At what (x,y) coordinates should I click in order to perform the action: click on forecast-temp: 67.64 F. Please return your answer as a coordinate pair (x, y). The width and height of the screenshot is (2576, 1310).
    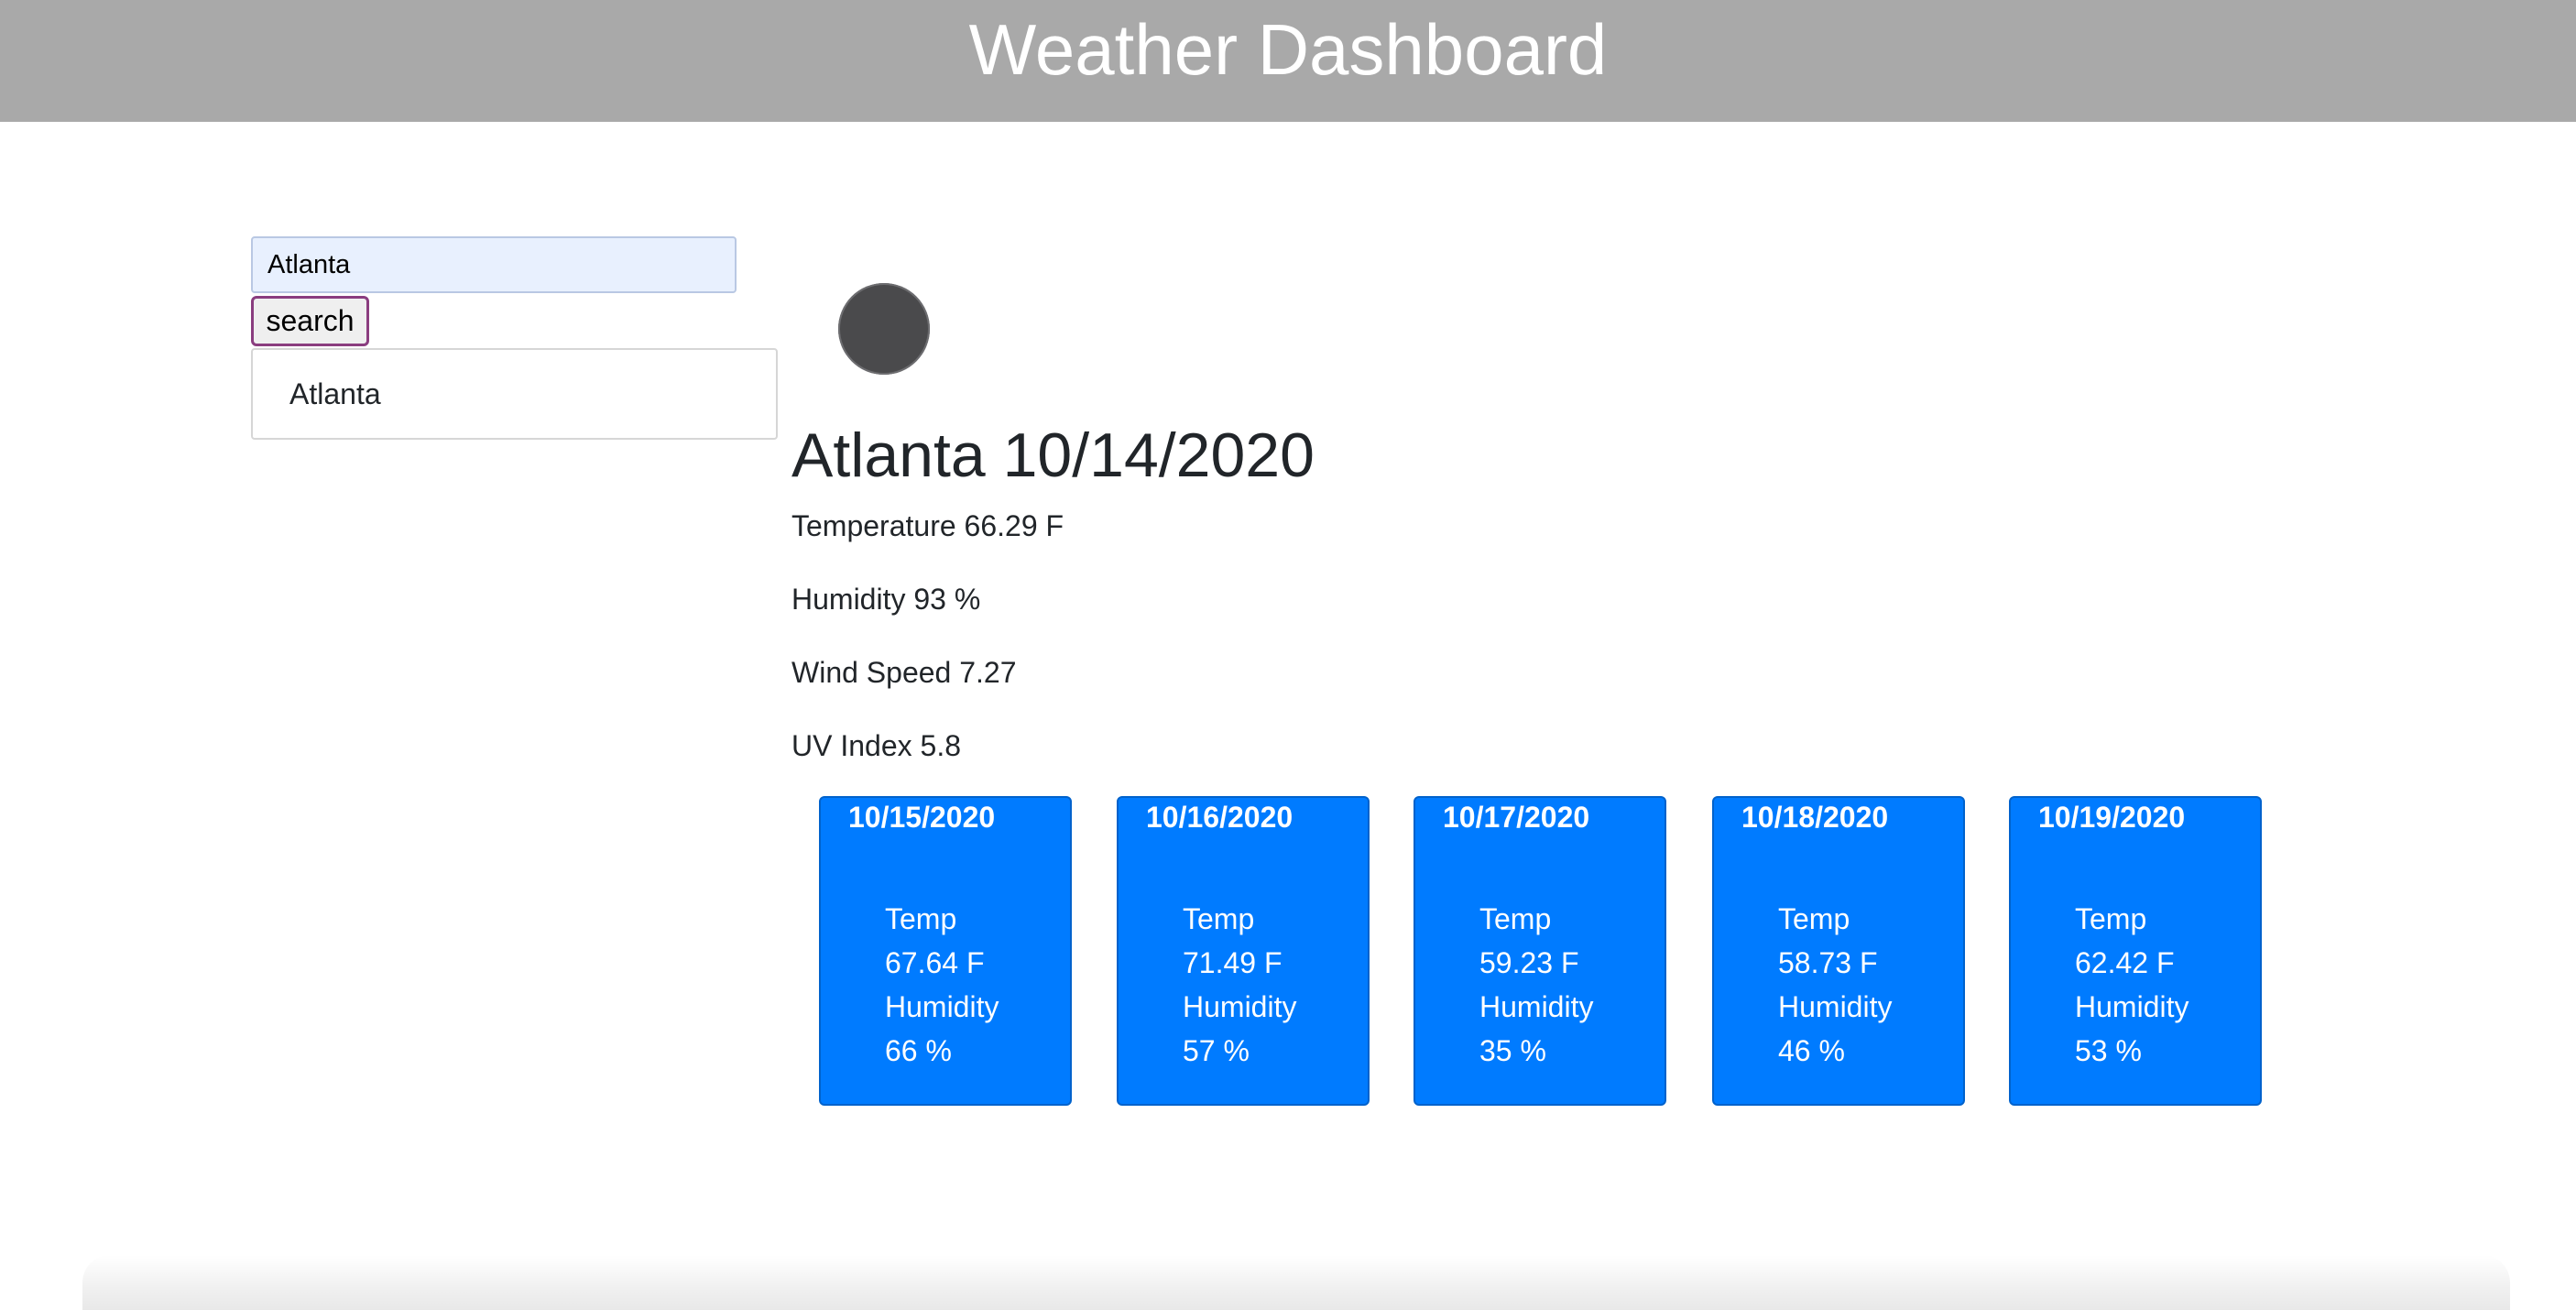
    Looking at the image, I should click on (935, 962).